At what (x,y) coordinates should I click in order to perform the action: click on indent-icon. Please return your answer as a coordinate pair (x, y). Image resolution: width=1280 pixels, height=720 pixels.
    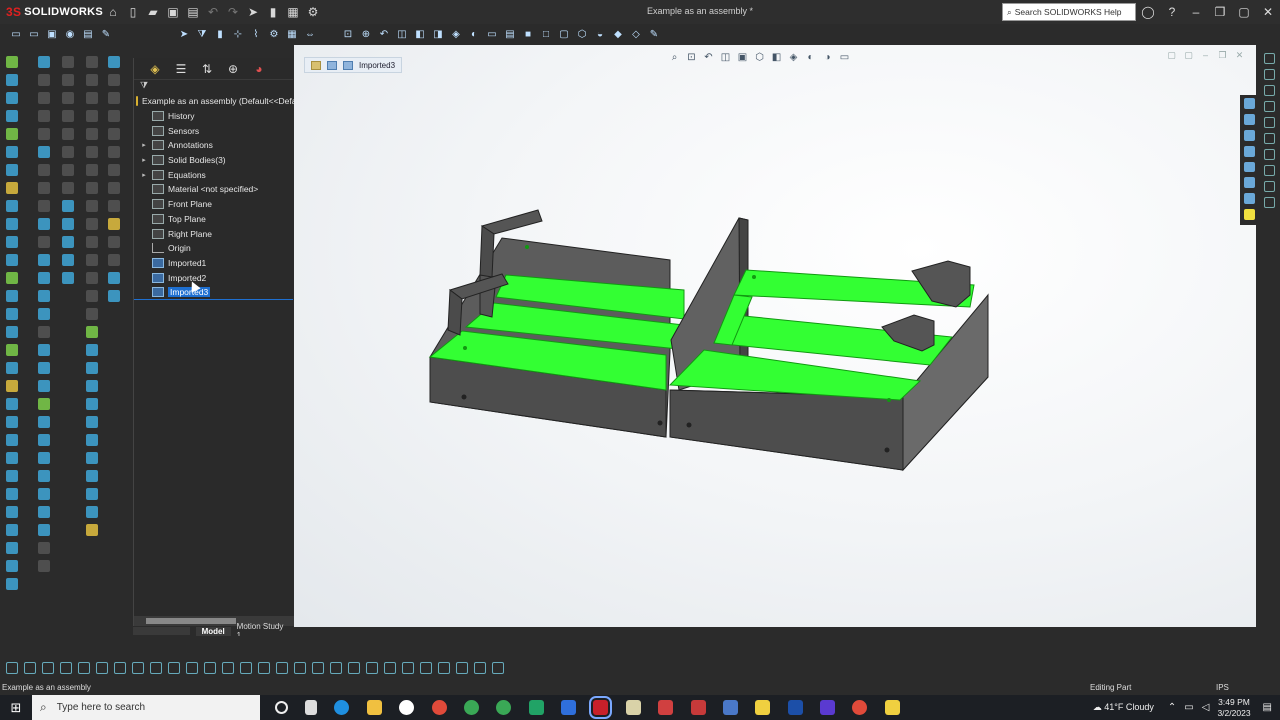
    Looking at the image, I should click on (92, 440).